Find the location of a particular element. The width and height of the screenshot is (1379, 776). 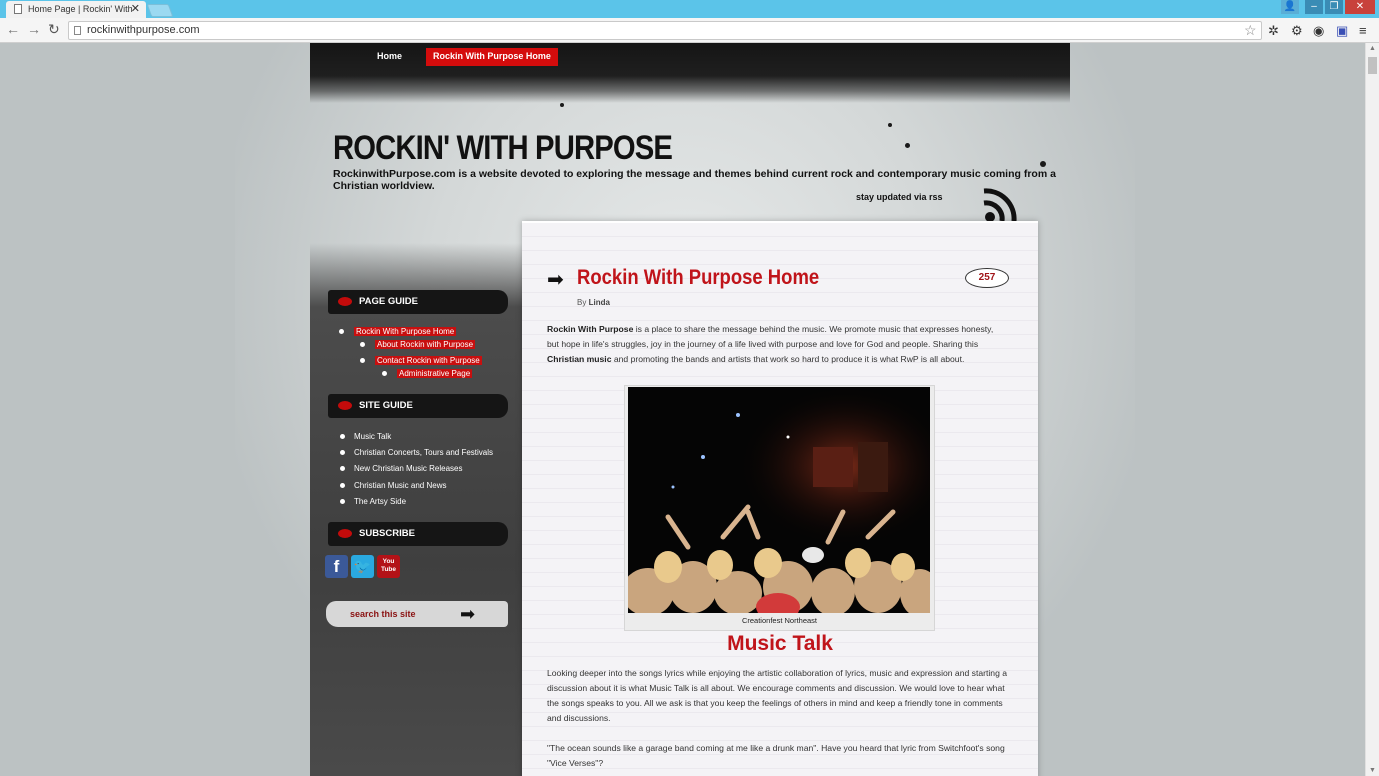

browser-toolbar: ← → ↻ rockinwithpurpose.com ☆ ✲ ⚙ ◉ ▣ ≡ is located at coordinates (689, 30).